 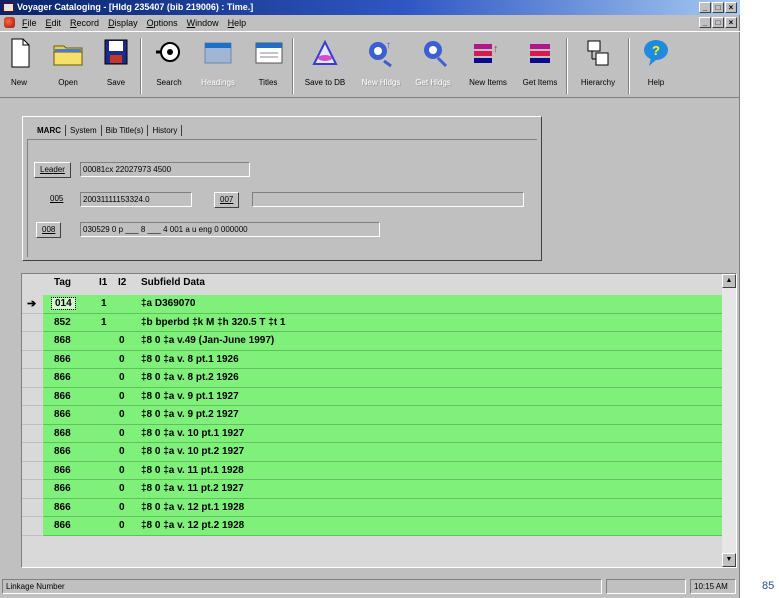 What do you see at coordinates (52, 170) in the screenshot?
I see `leader-button: Leader` at bounding box center [52, 170].